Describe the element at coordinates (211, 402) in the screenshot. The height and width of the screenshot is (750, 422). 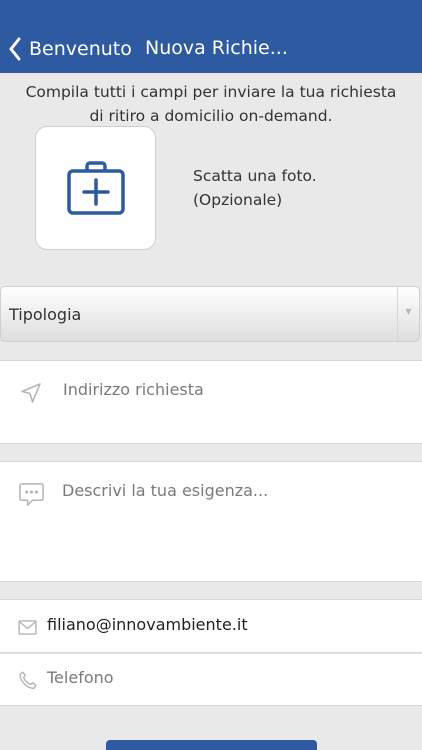
I see `address-field: Indirizzo richiesta` at that location.